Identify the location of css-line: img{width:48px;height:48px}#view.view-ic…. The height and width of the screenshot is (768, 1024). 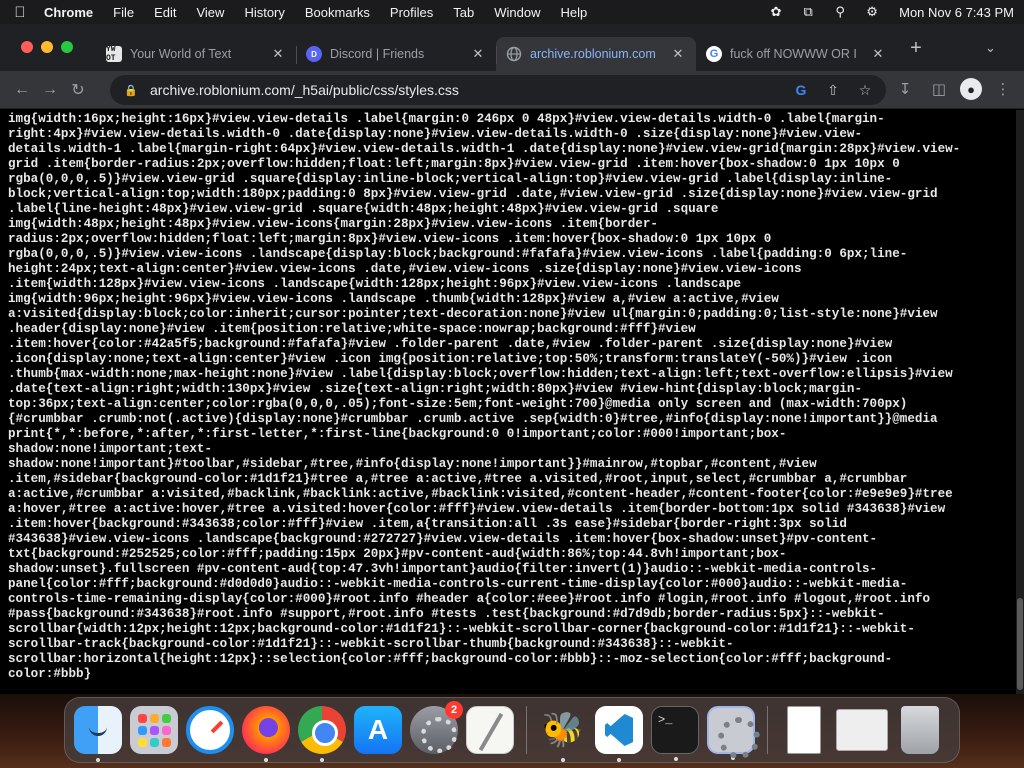
(333, 224).